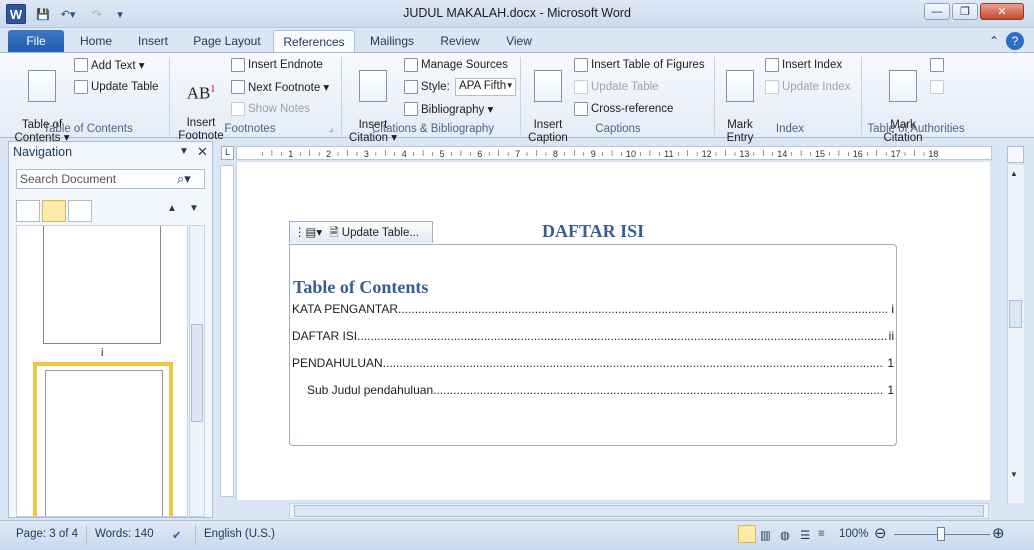 The width and height of the screenshot is (1034, 550). Describe the element at coordinates (227, 153) in the screenshot. I see `tab-selector-icon: L` at that location.